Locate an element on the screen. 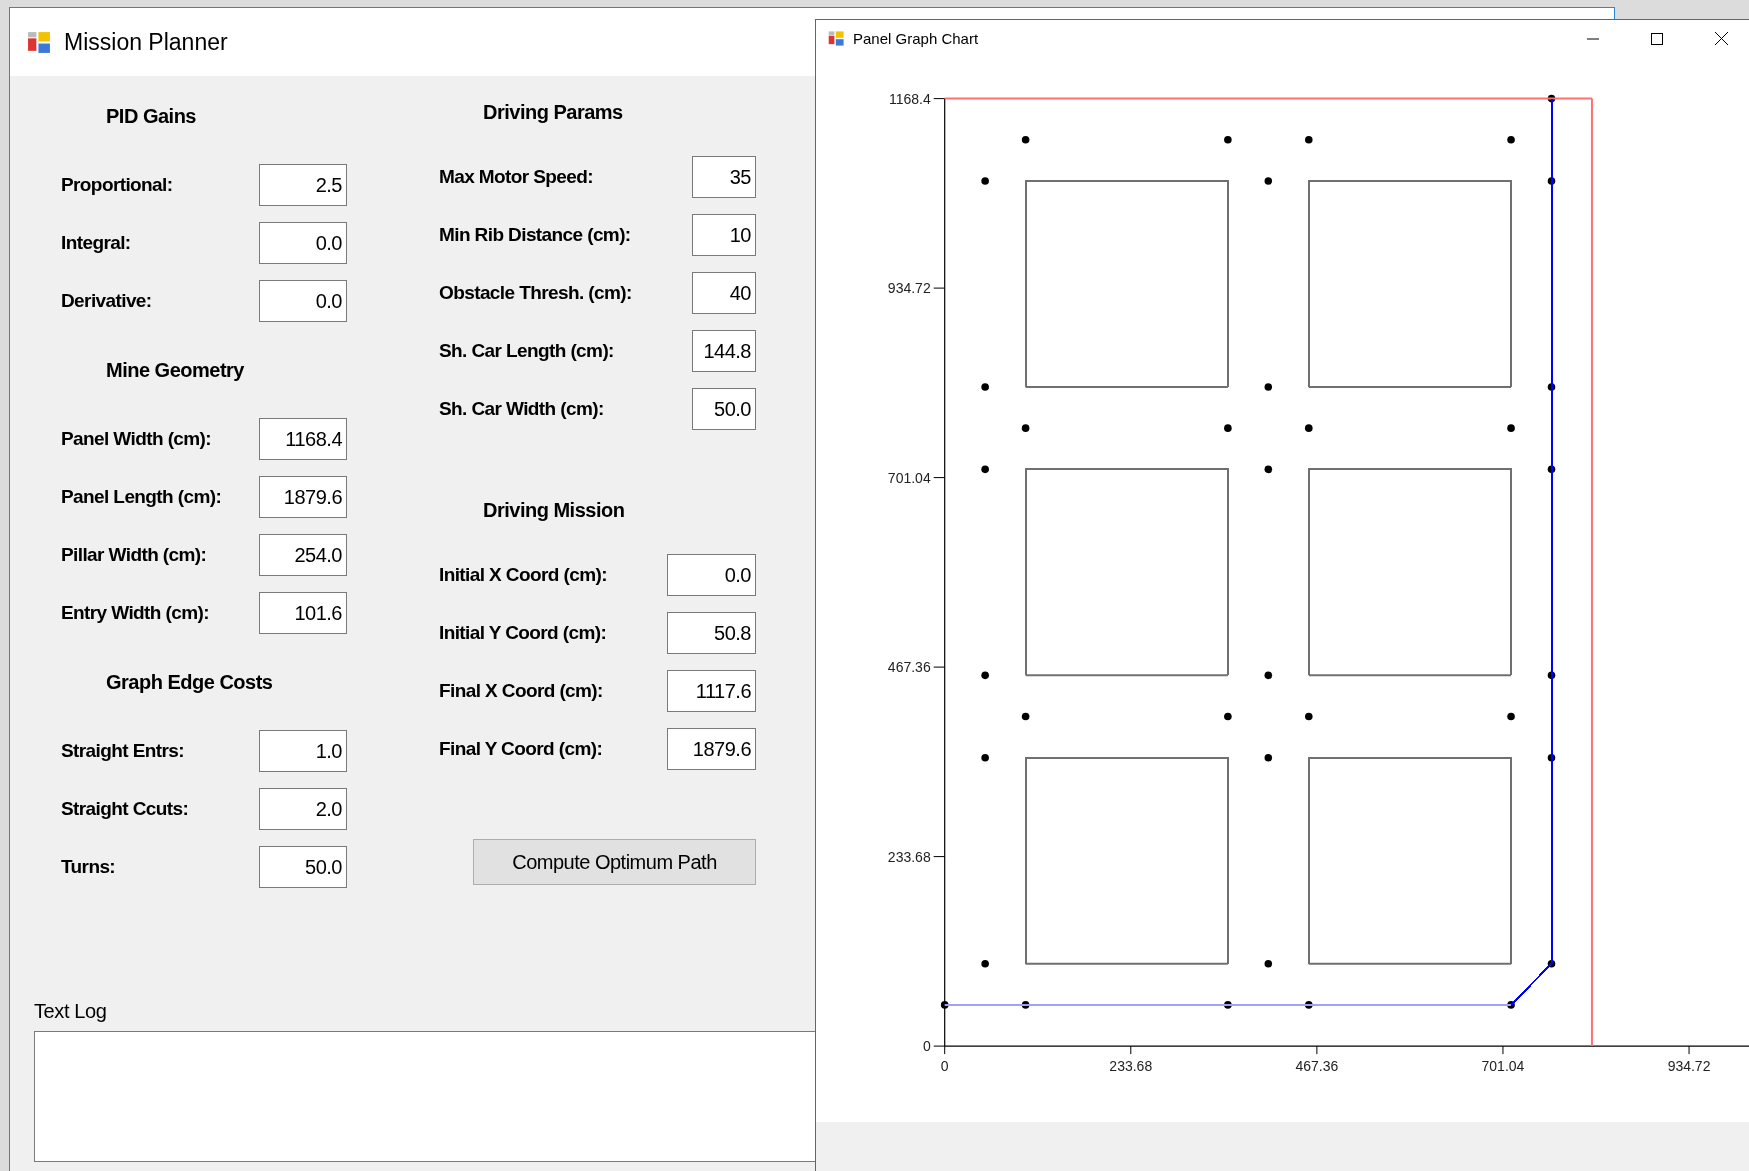 The image size is (1749, 1171). field-label: Panel Width (cm): is located at coordinates (136, 439).